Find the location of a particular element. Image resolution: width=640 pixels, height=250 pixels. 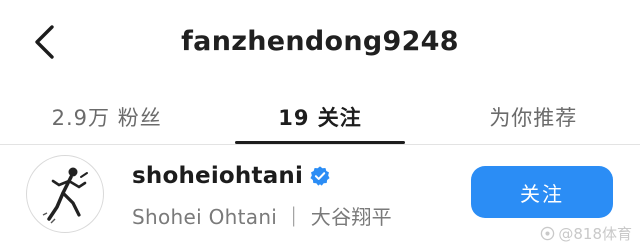

tab-suggested: 为你推荐 is located at coordinates (533, 117).